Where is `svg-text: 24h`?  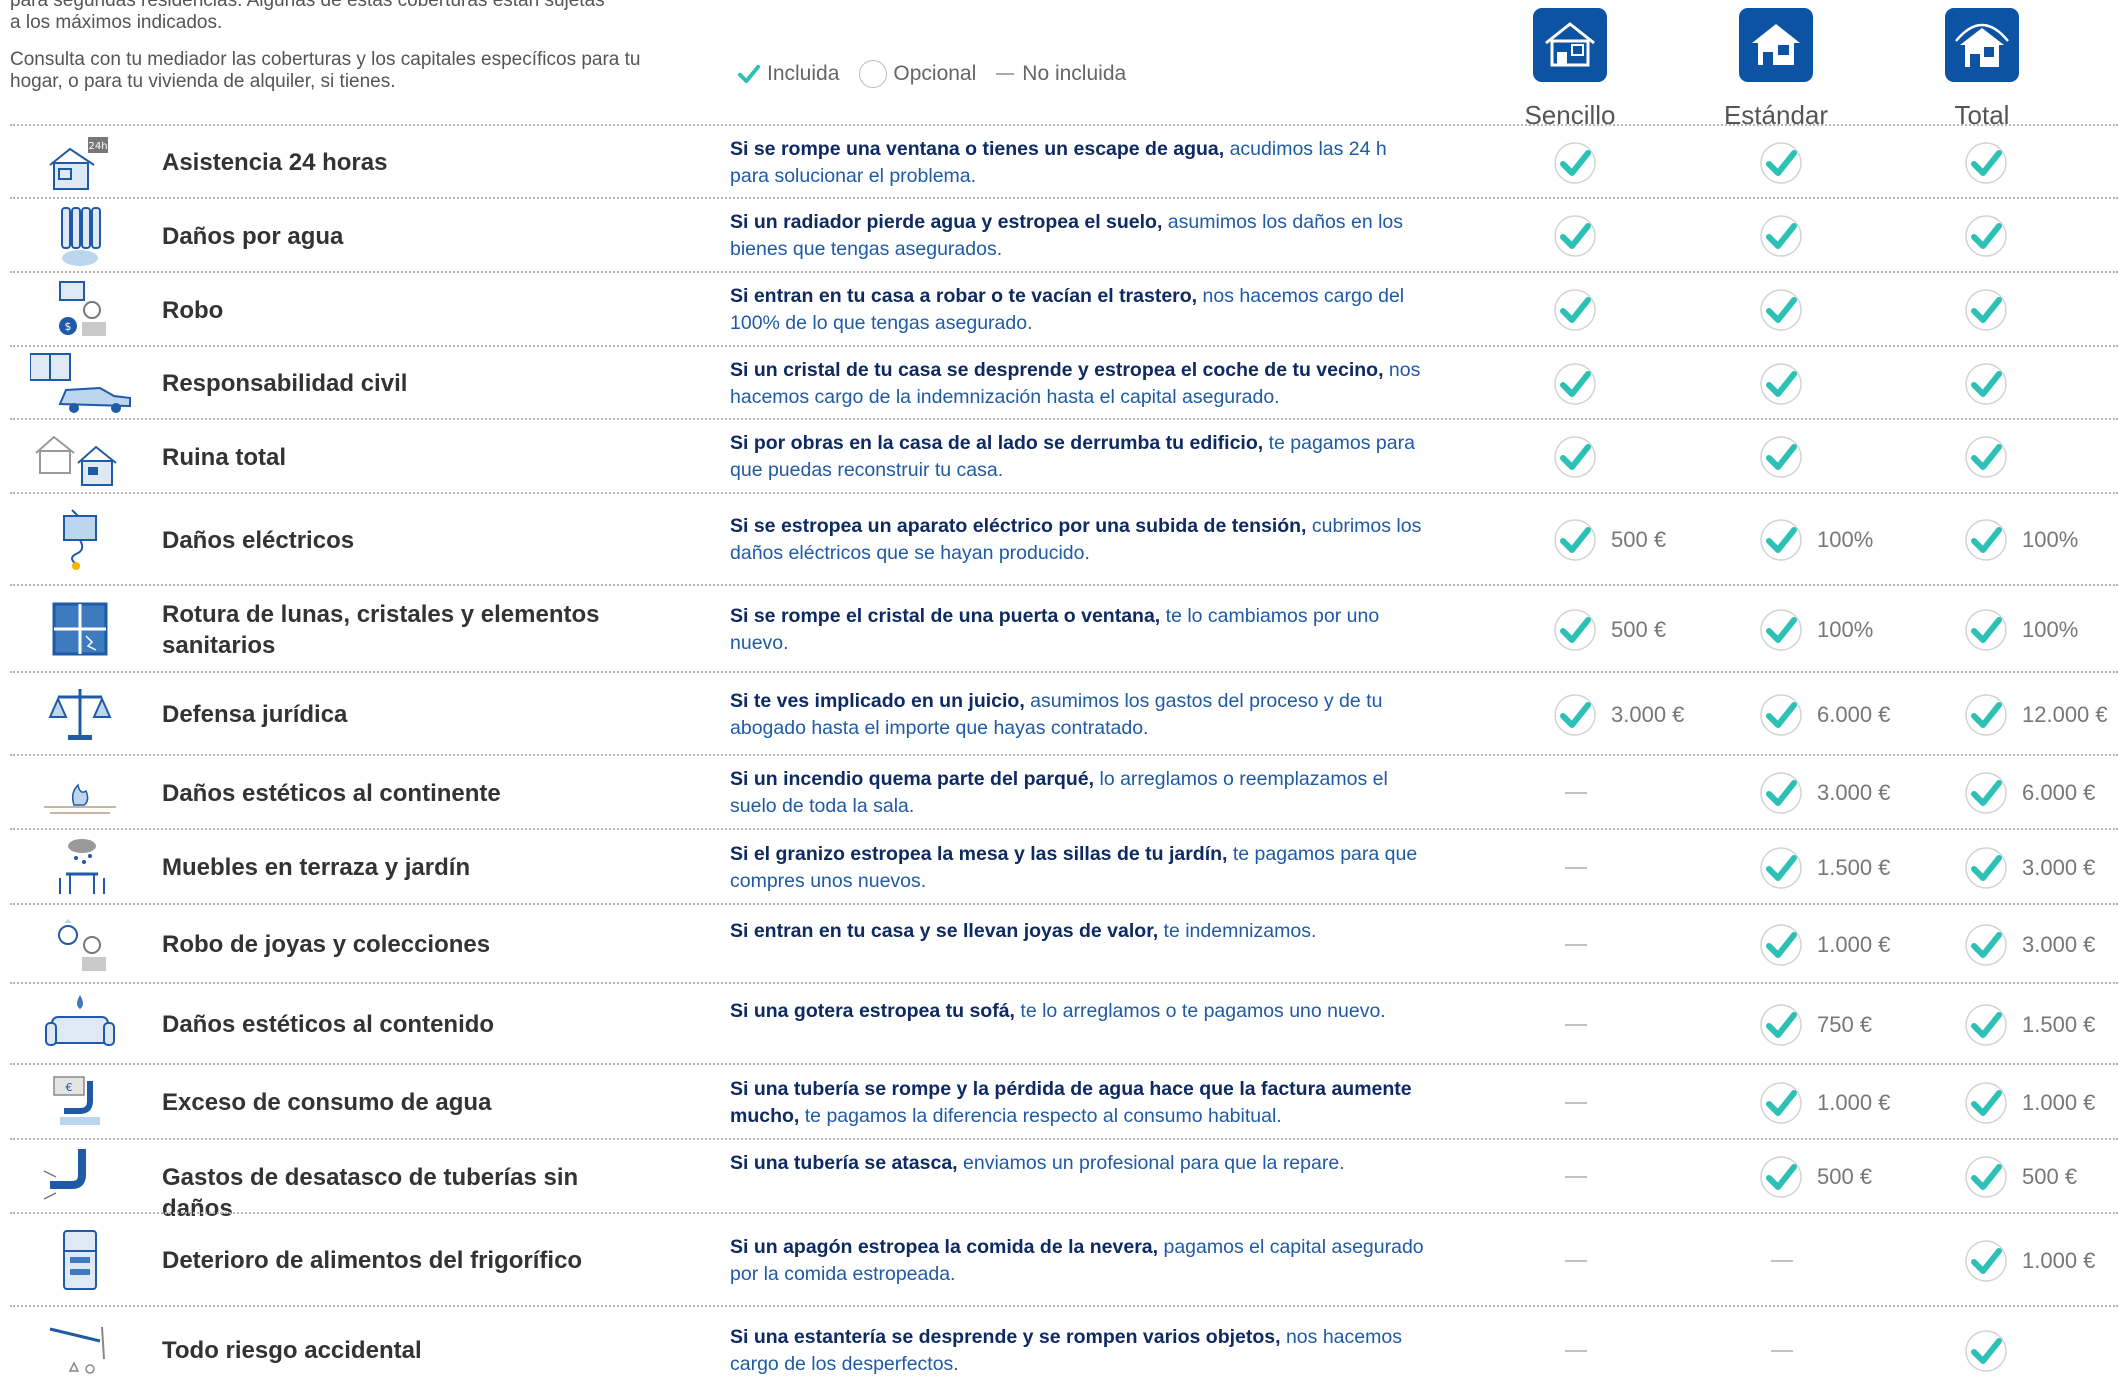
svg-text: 24h is located at coordinates (97, 146).